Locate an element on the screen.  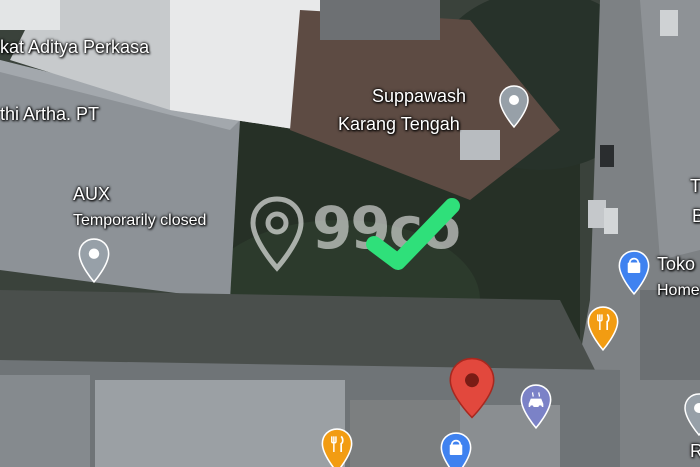
place-label-edge-r: R is located at coordinates (695, 451).